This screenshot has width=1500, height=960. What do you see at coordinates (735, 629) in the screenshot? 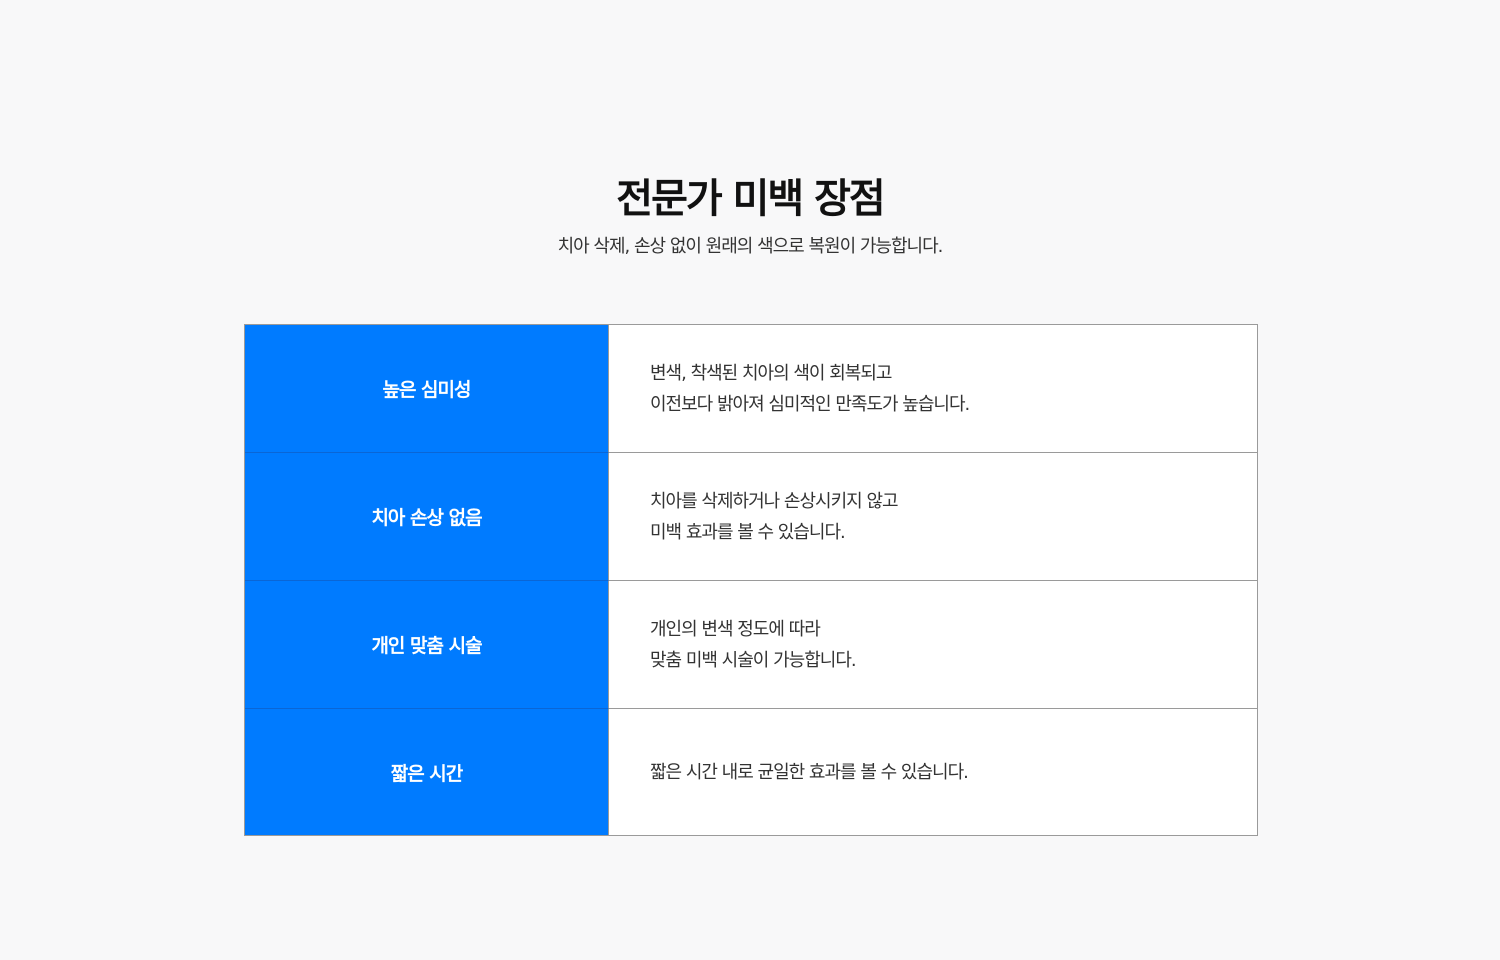
I see `benefit-description-line: 개인의 변색 정도에 따라` at bounding box center [735, 629].